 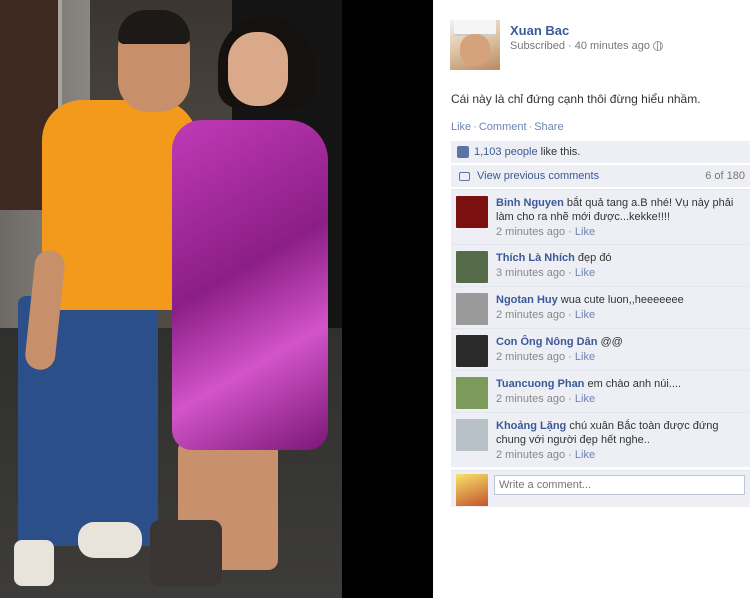 I want to click on comment-body: Ngotan Huy wua cute luon,,heeeeeee, so click(x=620, y=300).